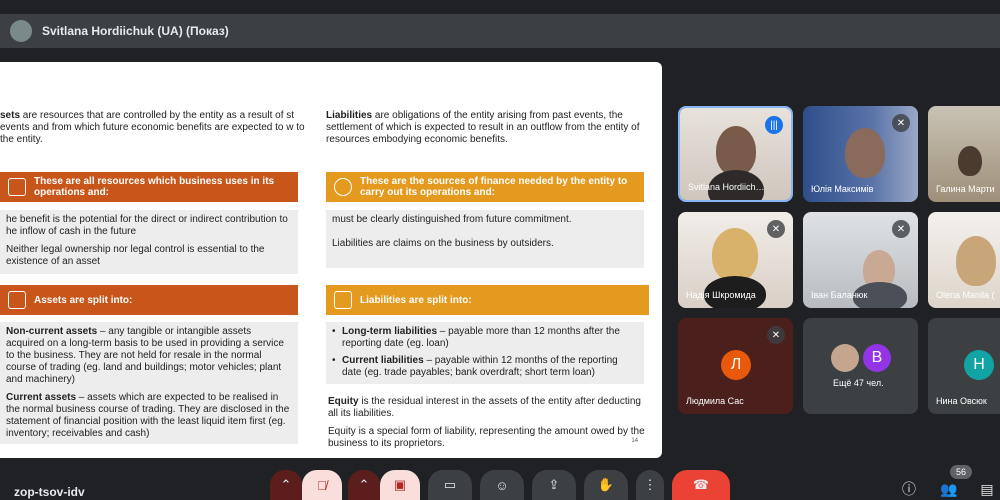  I want to click on top-bar: Svitlana Hordiichuk (UA) (Показ), so click(500, 31).